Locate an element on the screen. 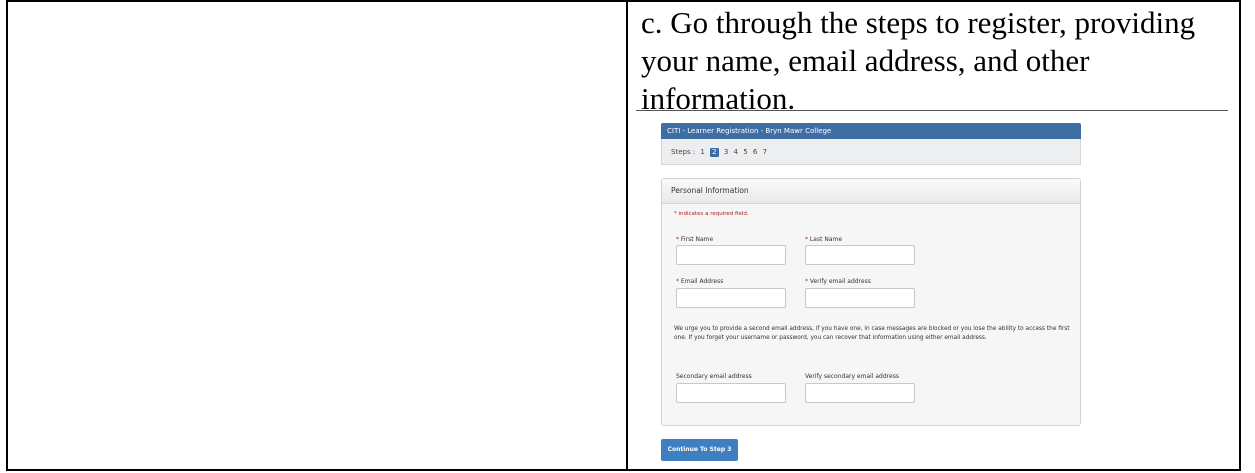 The width and height of the screenshot is (1255, 473). step-4: 4 is located at coordinates (736, 152).